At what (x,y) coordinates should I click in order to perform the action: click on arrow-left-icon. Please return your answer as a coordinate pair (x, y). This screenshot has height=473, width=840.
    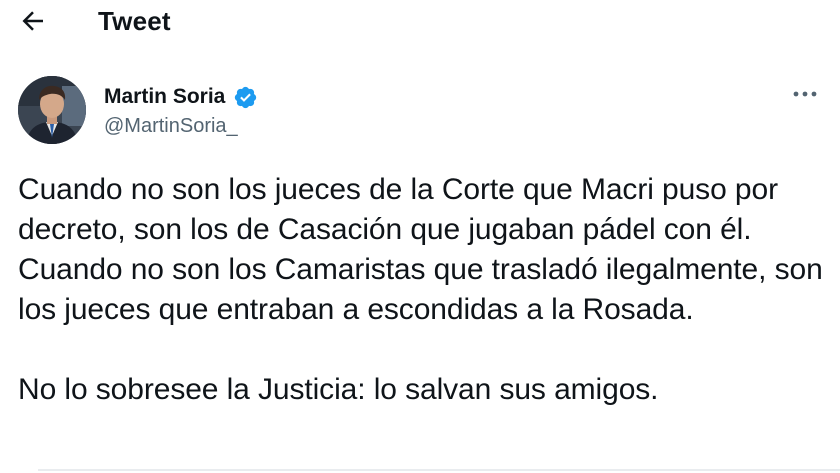
    Looking at the image, I should click on (32, 21).